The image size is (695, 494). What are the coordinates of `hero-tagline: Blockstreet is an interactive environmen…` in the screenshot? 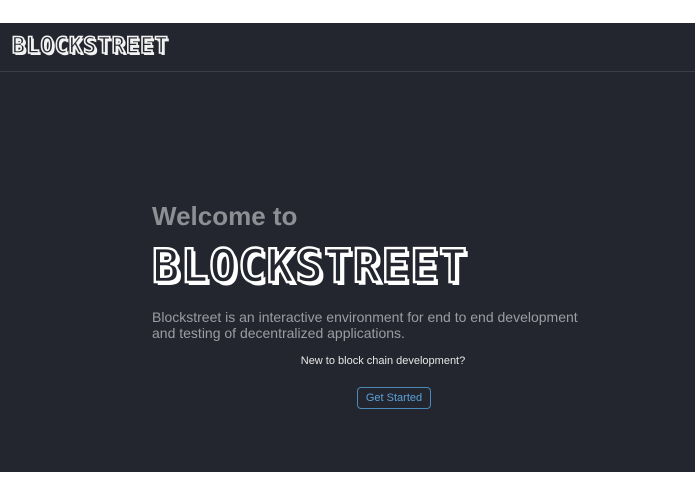 It's located at (365, 325).